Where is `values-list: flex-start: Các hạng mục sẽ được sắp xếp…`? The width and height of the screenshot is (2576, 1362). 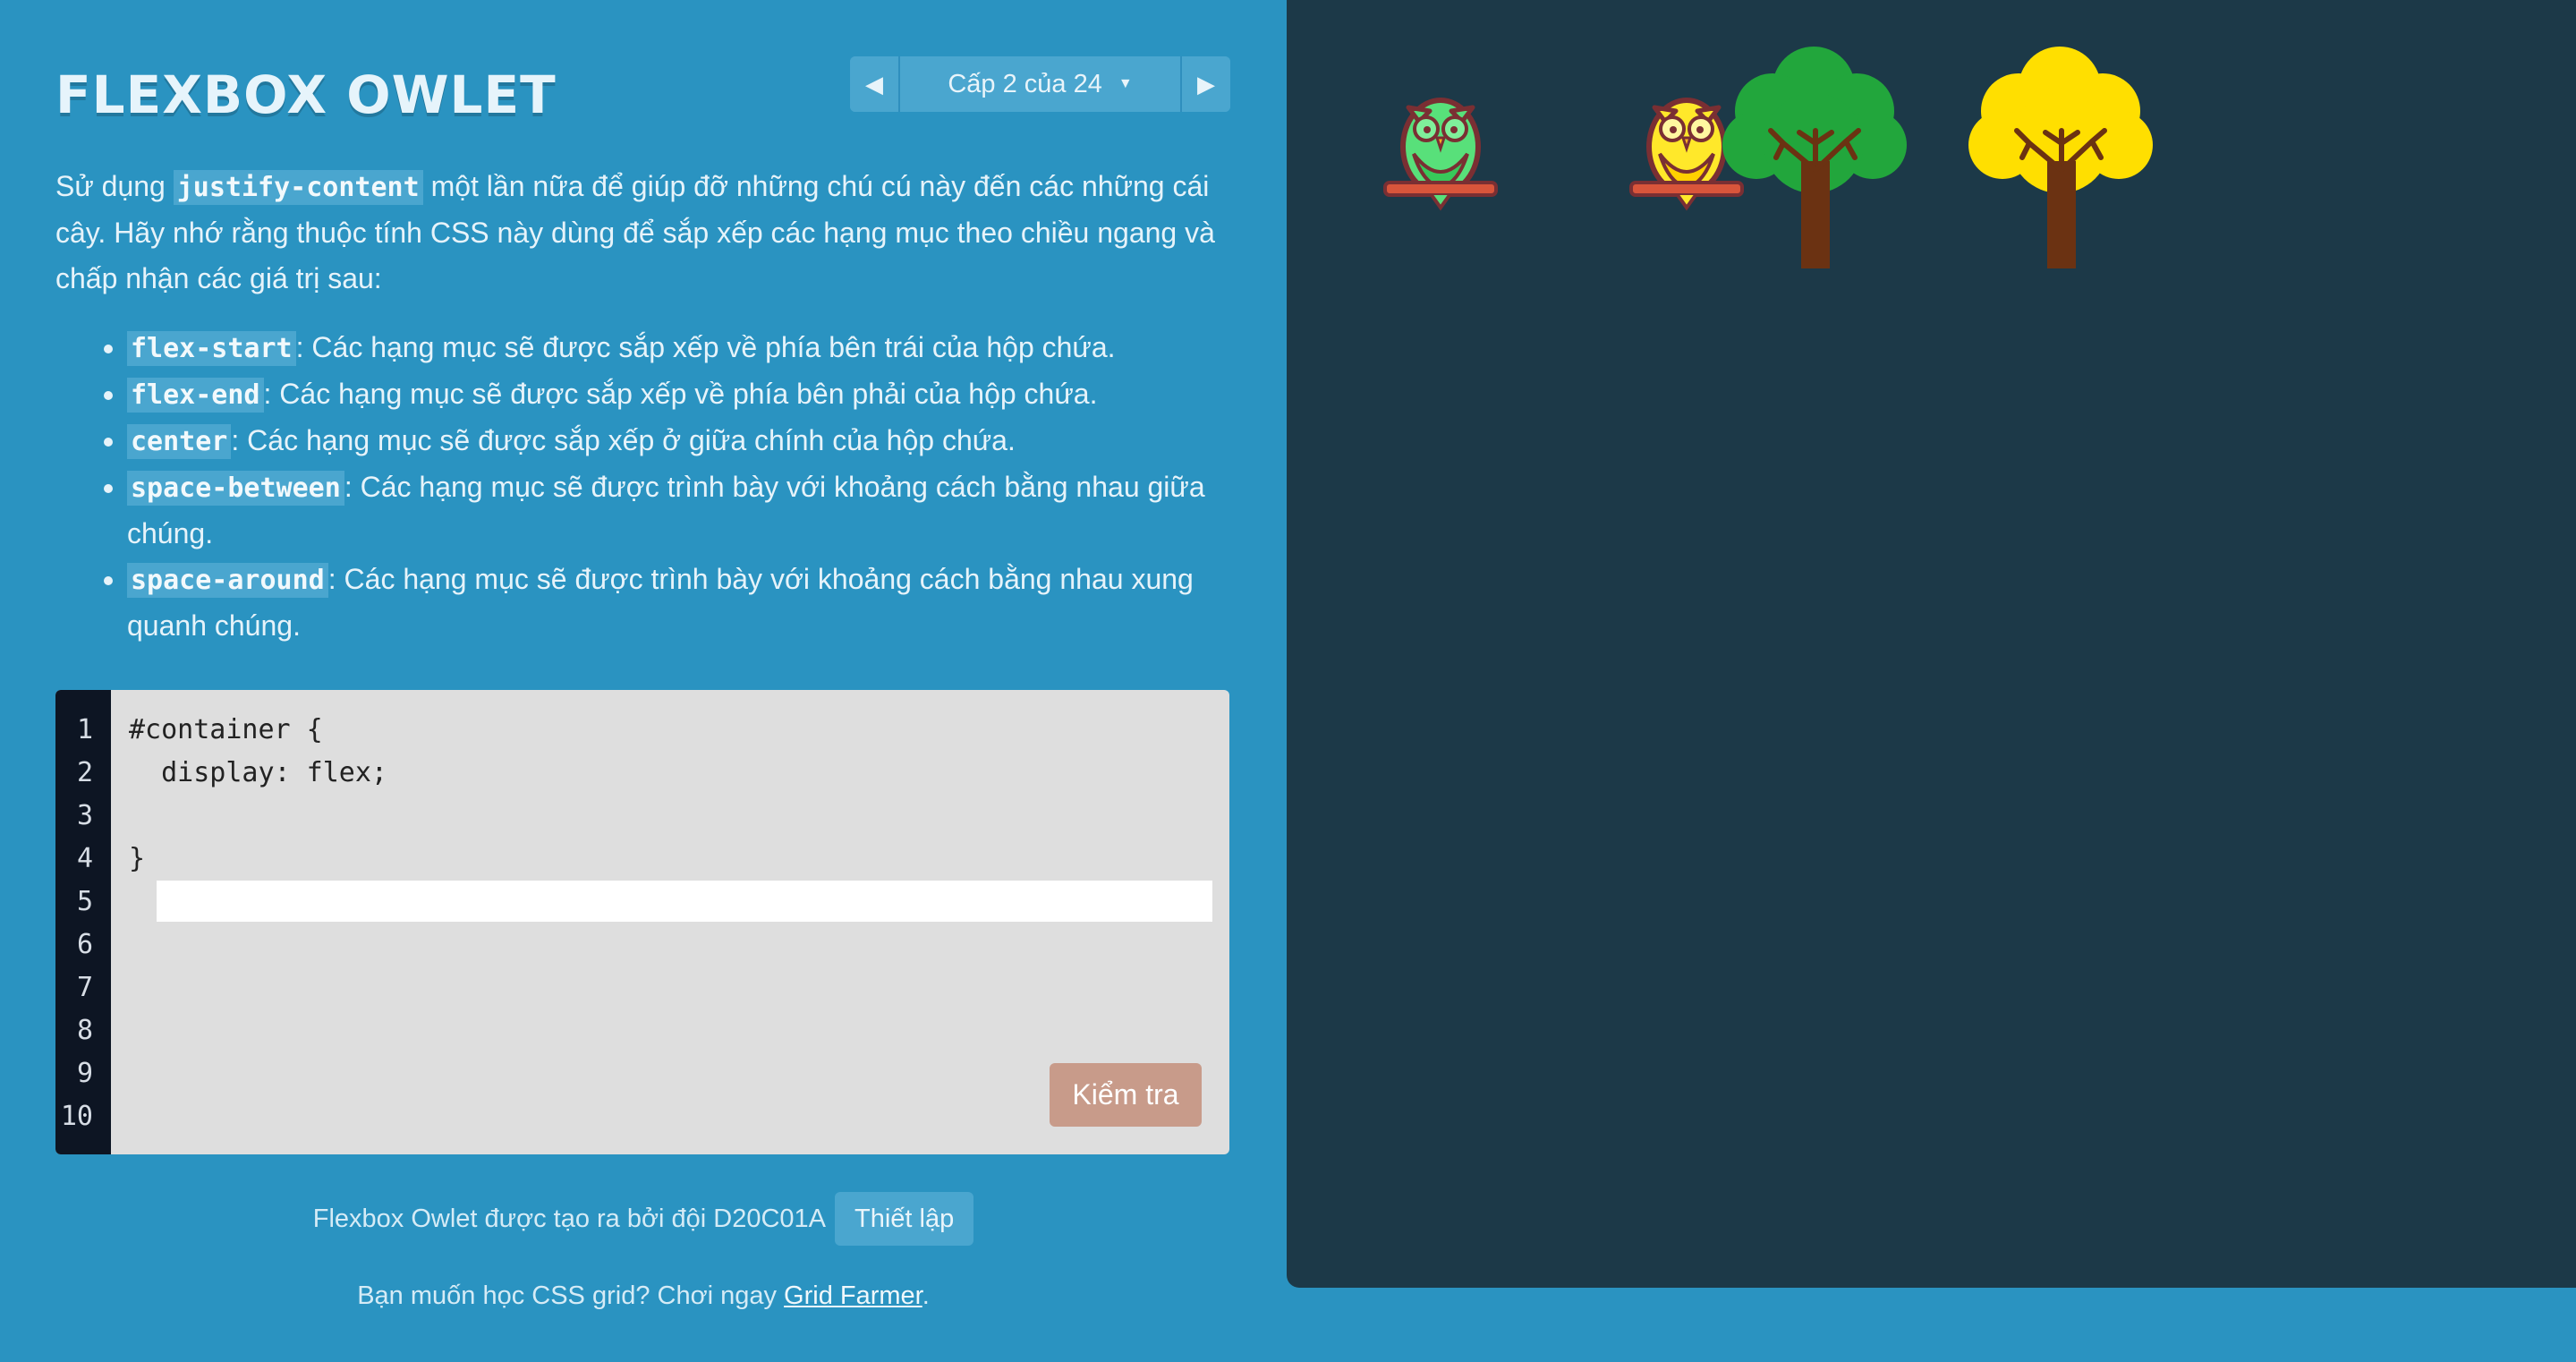
values-list: flex-start: Các hạng mục sẽ được sắp xếp… is located at coordinates (646, 487).